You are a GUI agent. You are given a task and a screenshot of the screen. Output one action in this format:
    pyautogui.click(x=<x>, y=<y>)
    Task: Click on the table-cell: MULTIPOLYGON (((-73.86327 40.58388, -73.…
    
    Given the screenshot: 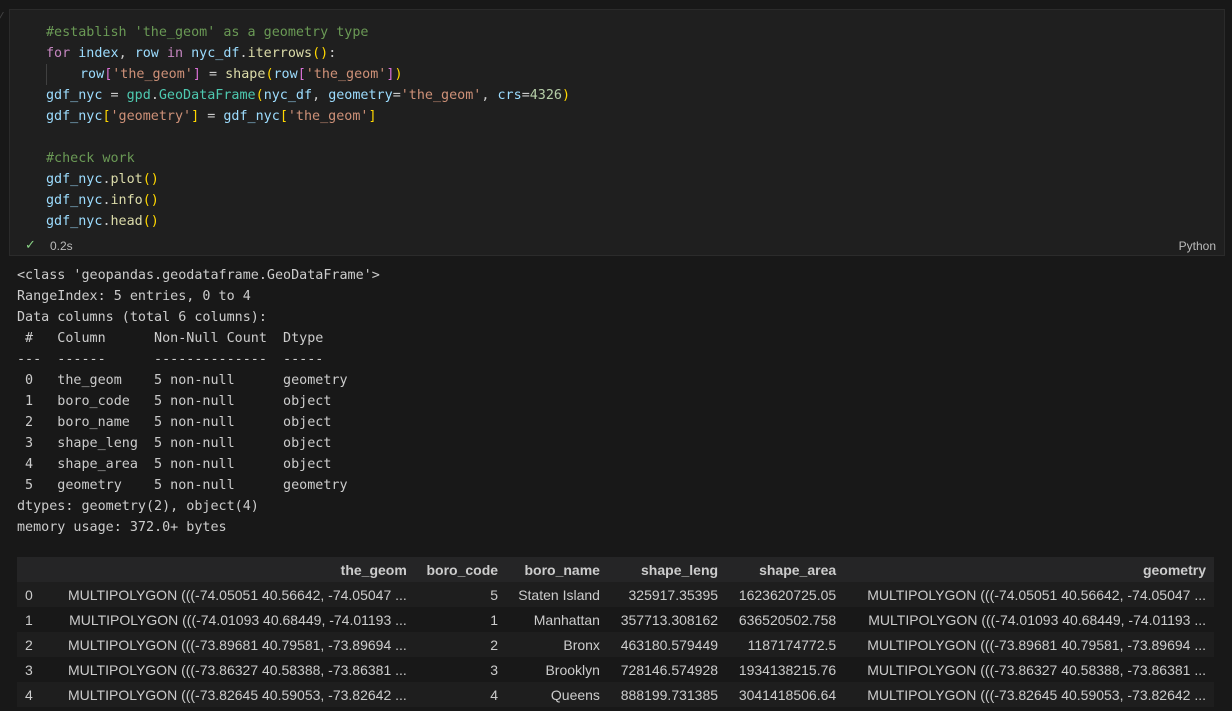 What is the action you would take?
    pyautogui.click(x=1029, y=669)
    